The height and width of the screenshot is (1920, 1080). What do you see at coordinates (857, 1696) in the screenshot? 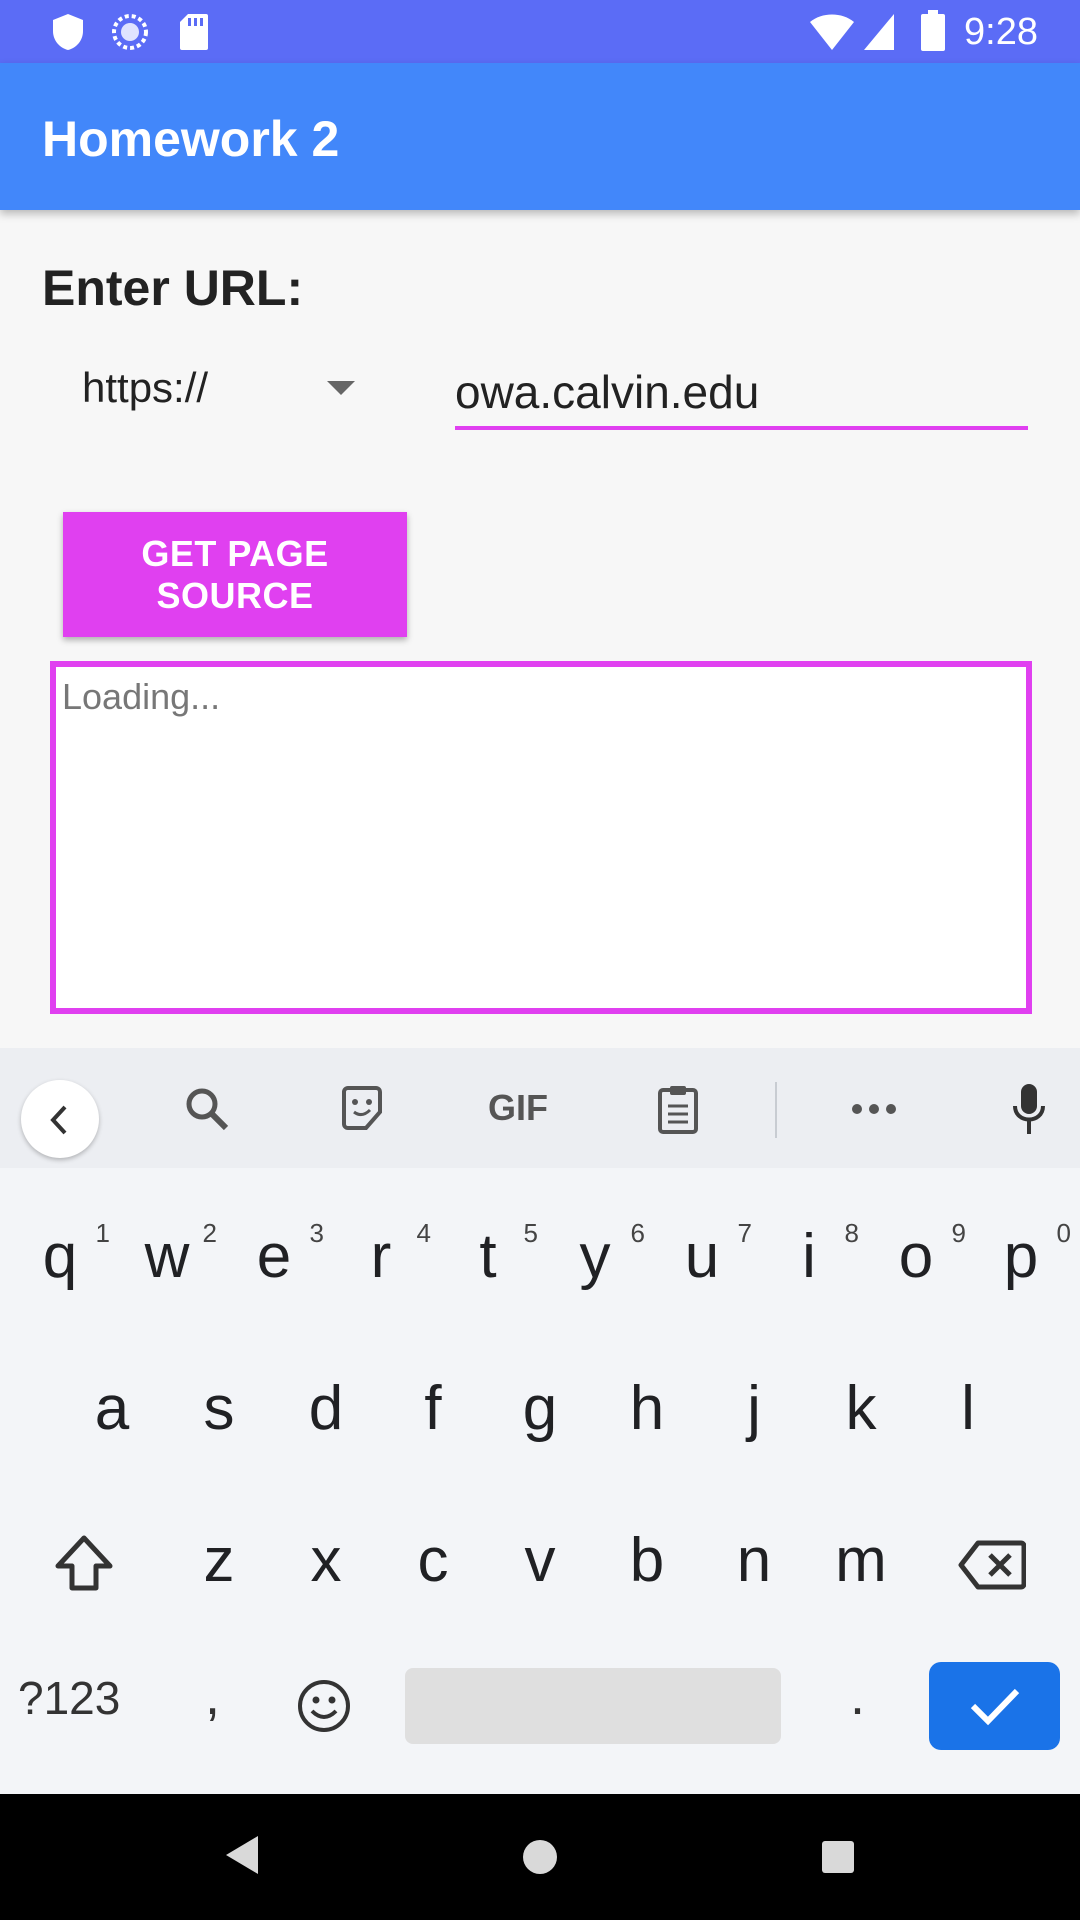
I see `period-key: .` at bounding box center [857, 1696].